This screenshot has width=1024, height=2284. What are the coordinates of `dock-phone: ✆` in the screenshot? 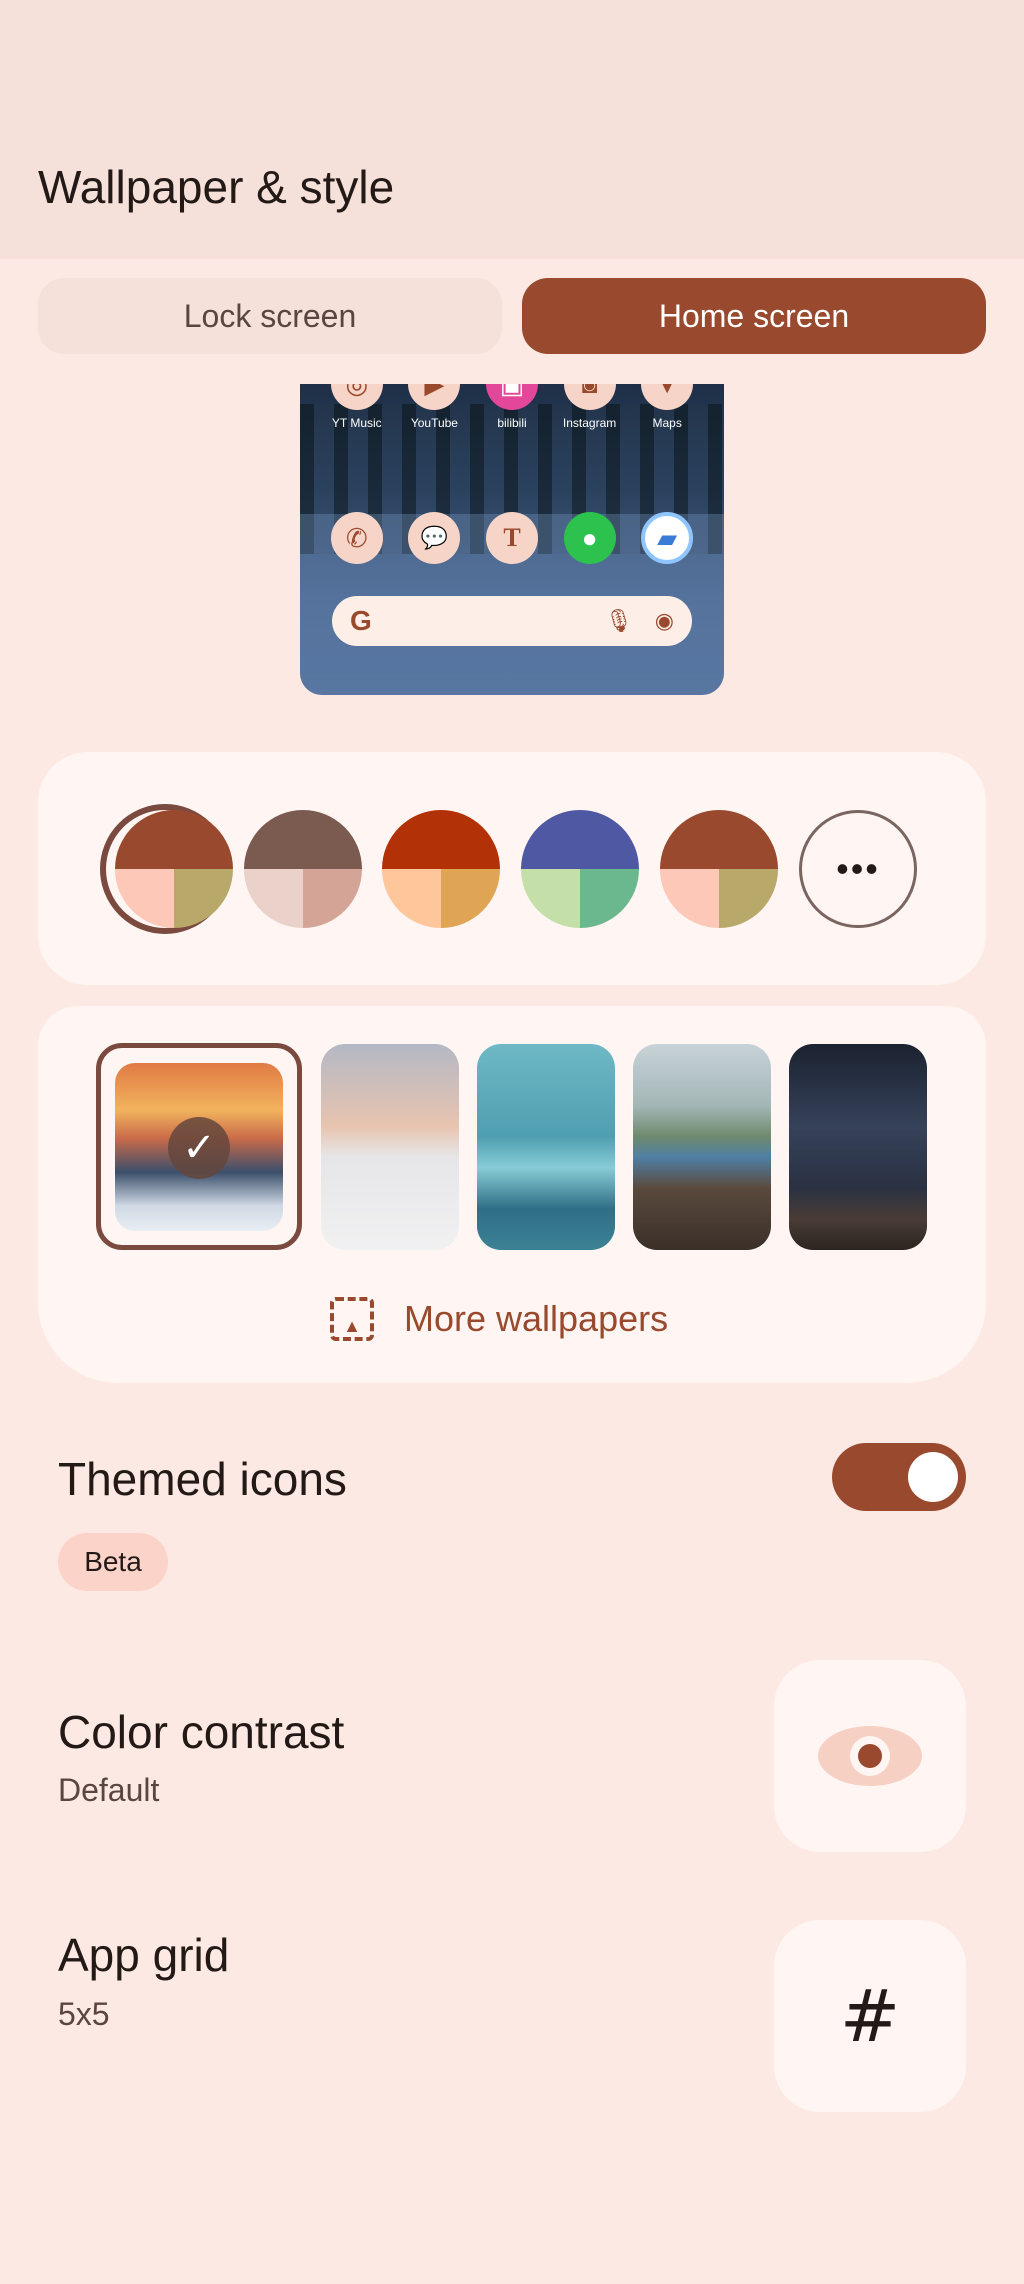 It's located at (357, 538).